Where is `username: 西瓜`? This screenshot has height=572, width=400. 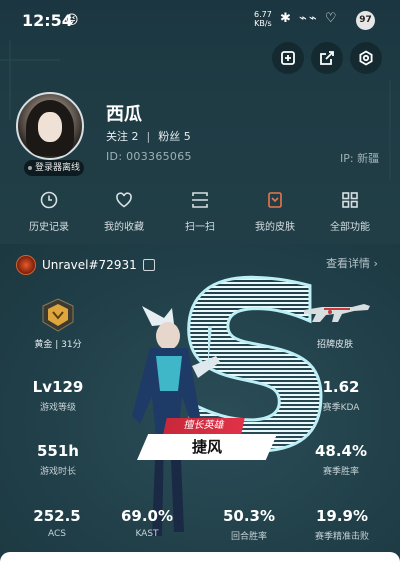
username: 西瓜 is located at coordinates (124, 114).